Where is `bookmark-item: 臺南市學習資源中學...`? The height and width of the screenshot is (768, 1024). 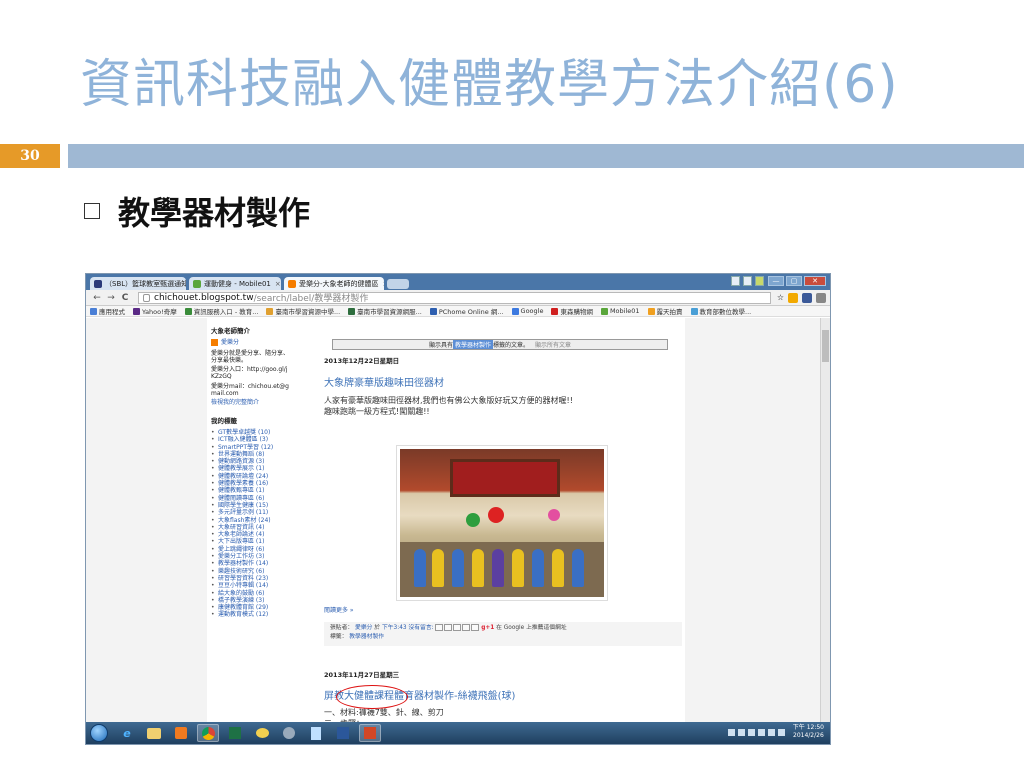 bookmark-item: 臺南市學習資源中學... is located at coordinates (303, 311).